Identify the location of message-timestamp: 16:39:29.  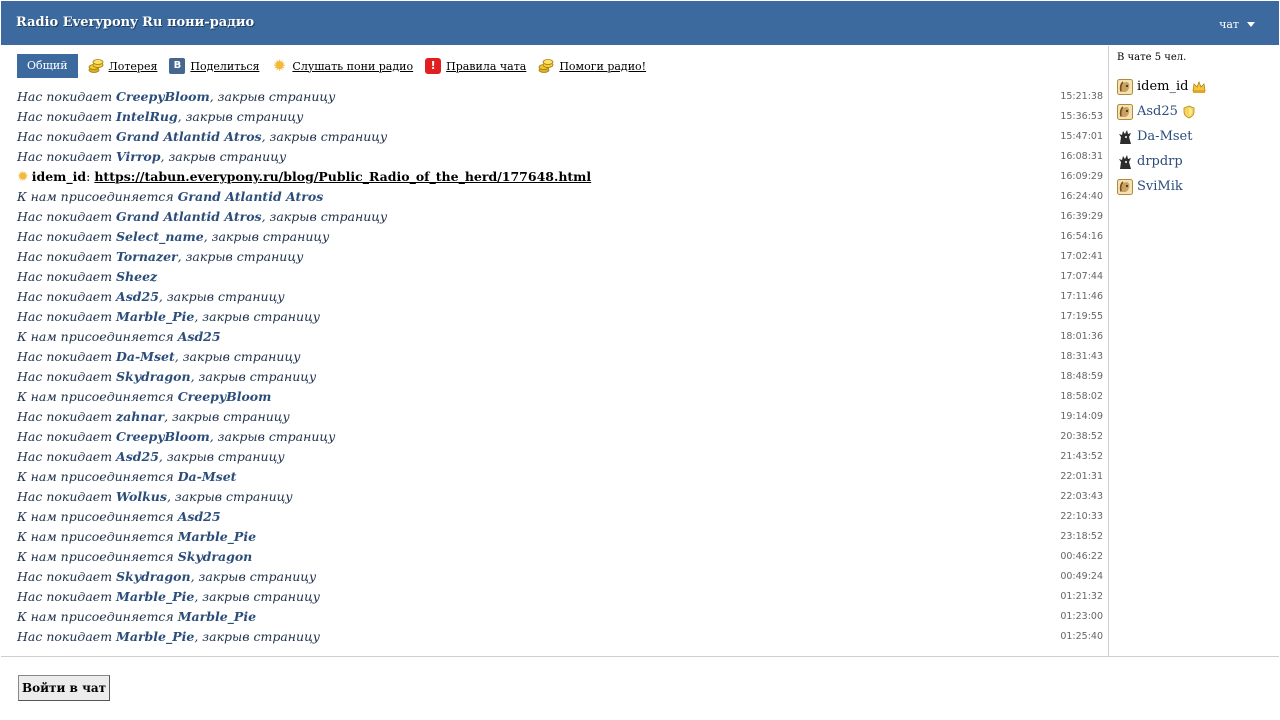
(1081, 216).